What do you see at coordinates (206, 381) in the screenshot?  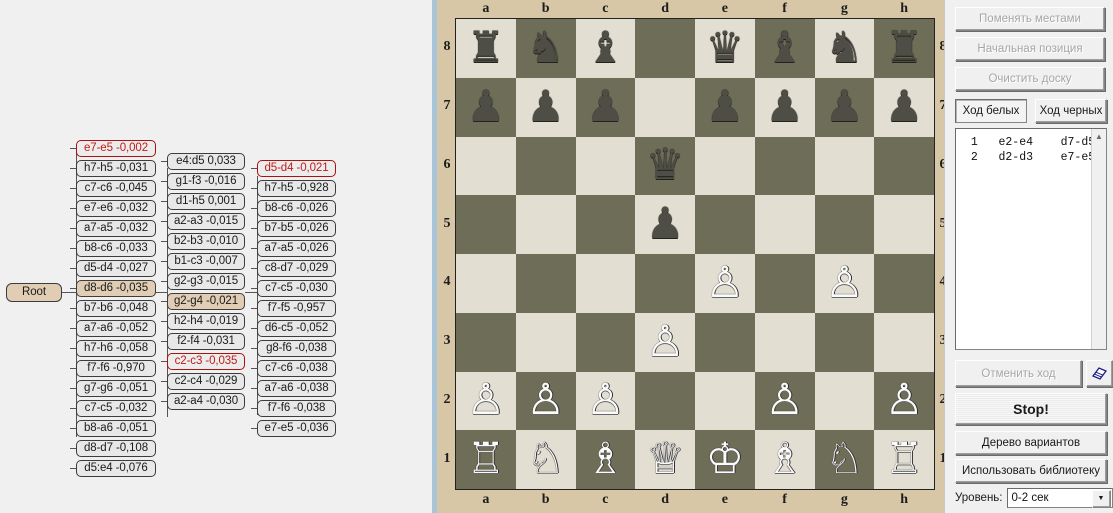 I see `tree-node: c2-c4 -0,029` at bounding box center [206, 381].